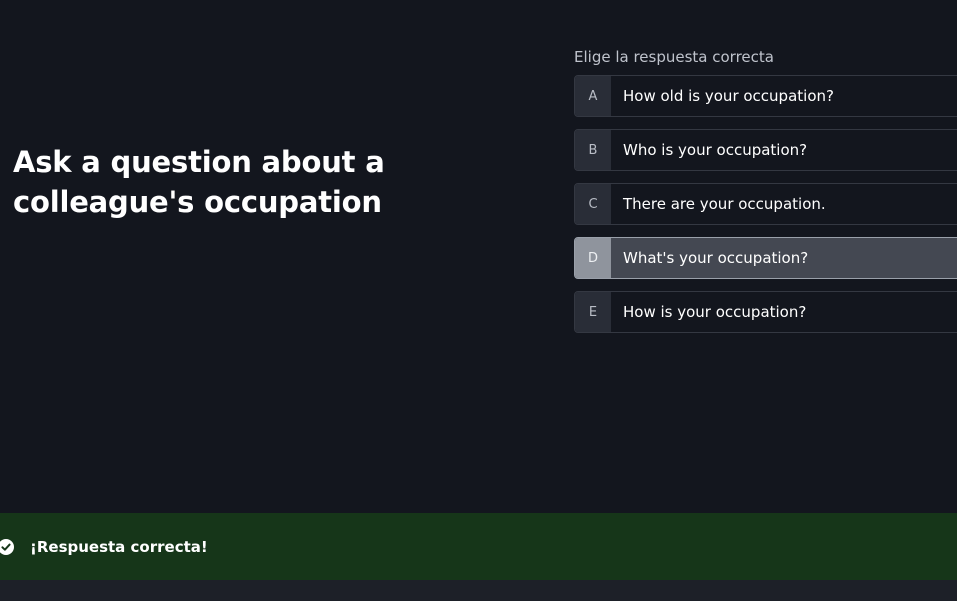 This screenshot has width=957, height=601. What do you see at coordinates (724, 204) in the screenshot?
I see `option-text: There are your occupation.` at bounding box center [724, 204].